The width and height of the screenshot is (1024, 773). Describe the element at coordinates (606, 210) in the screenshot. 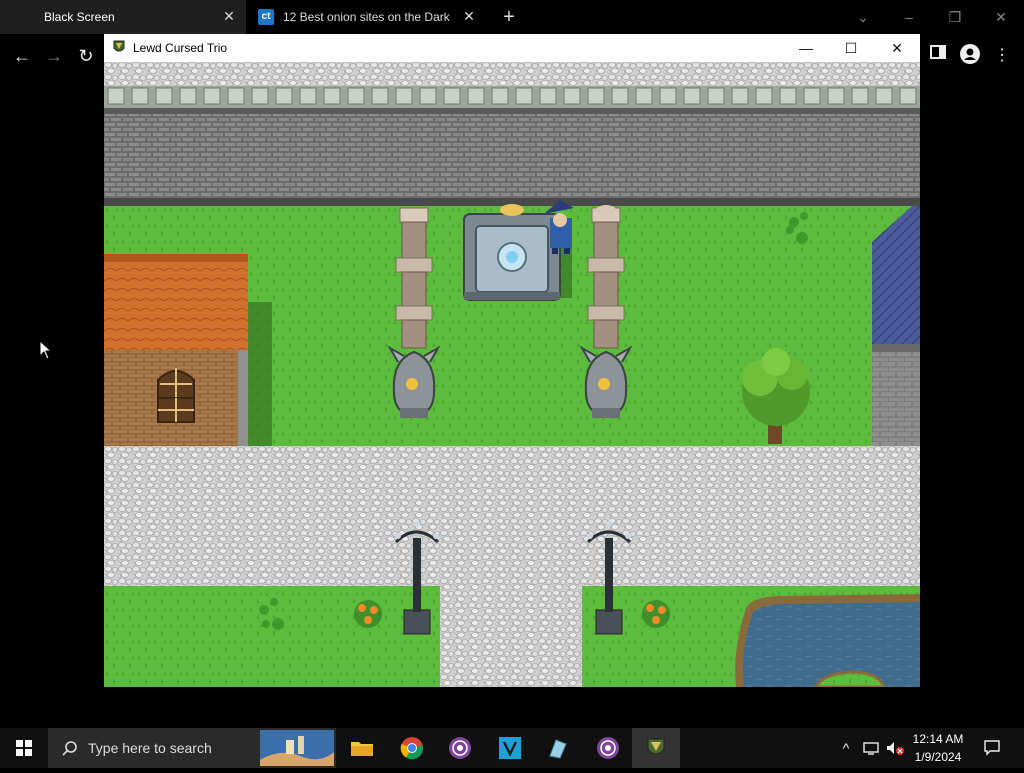

I see `pillar-ornament` at that location.